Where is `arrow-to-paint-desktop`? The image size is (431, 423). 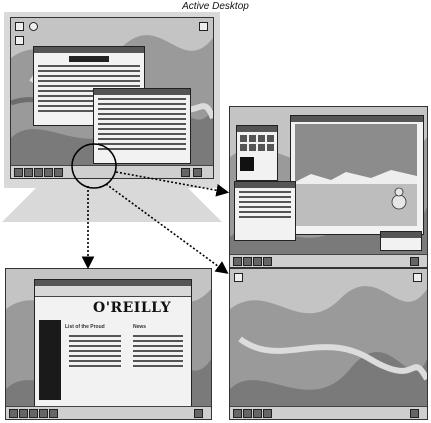
arrow-to-paint-desktop is located at coordinates (172, 184).